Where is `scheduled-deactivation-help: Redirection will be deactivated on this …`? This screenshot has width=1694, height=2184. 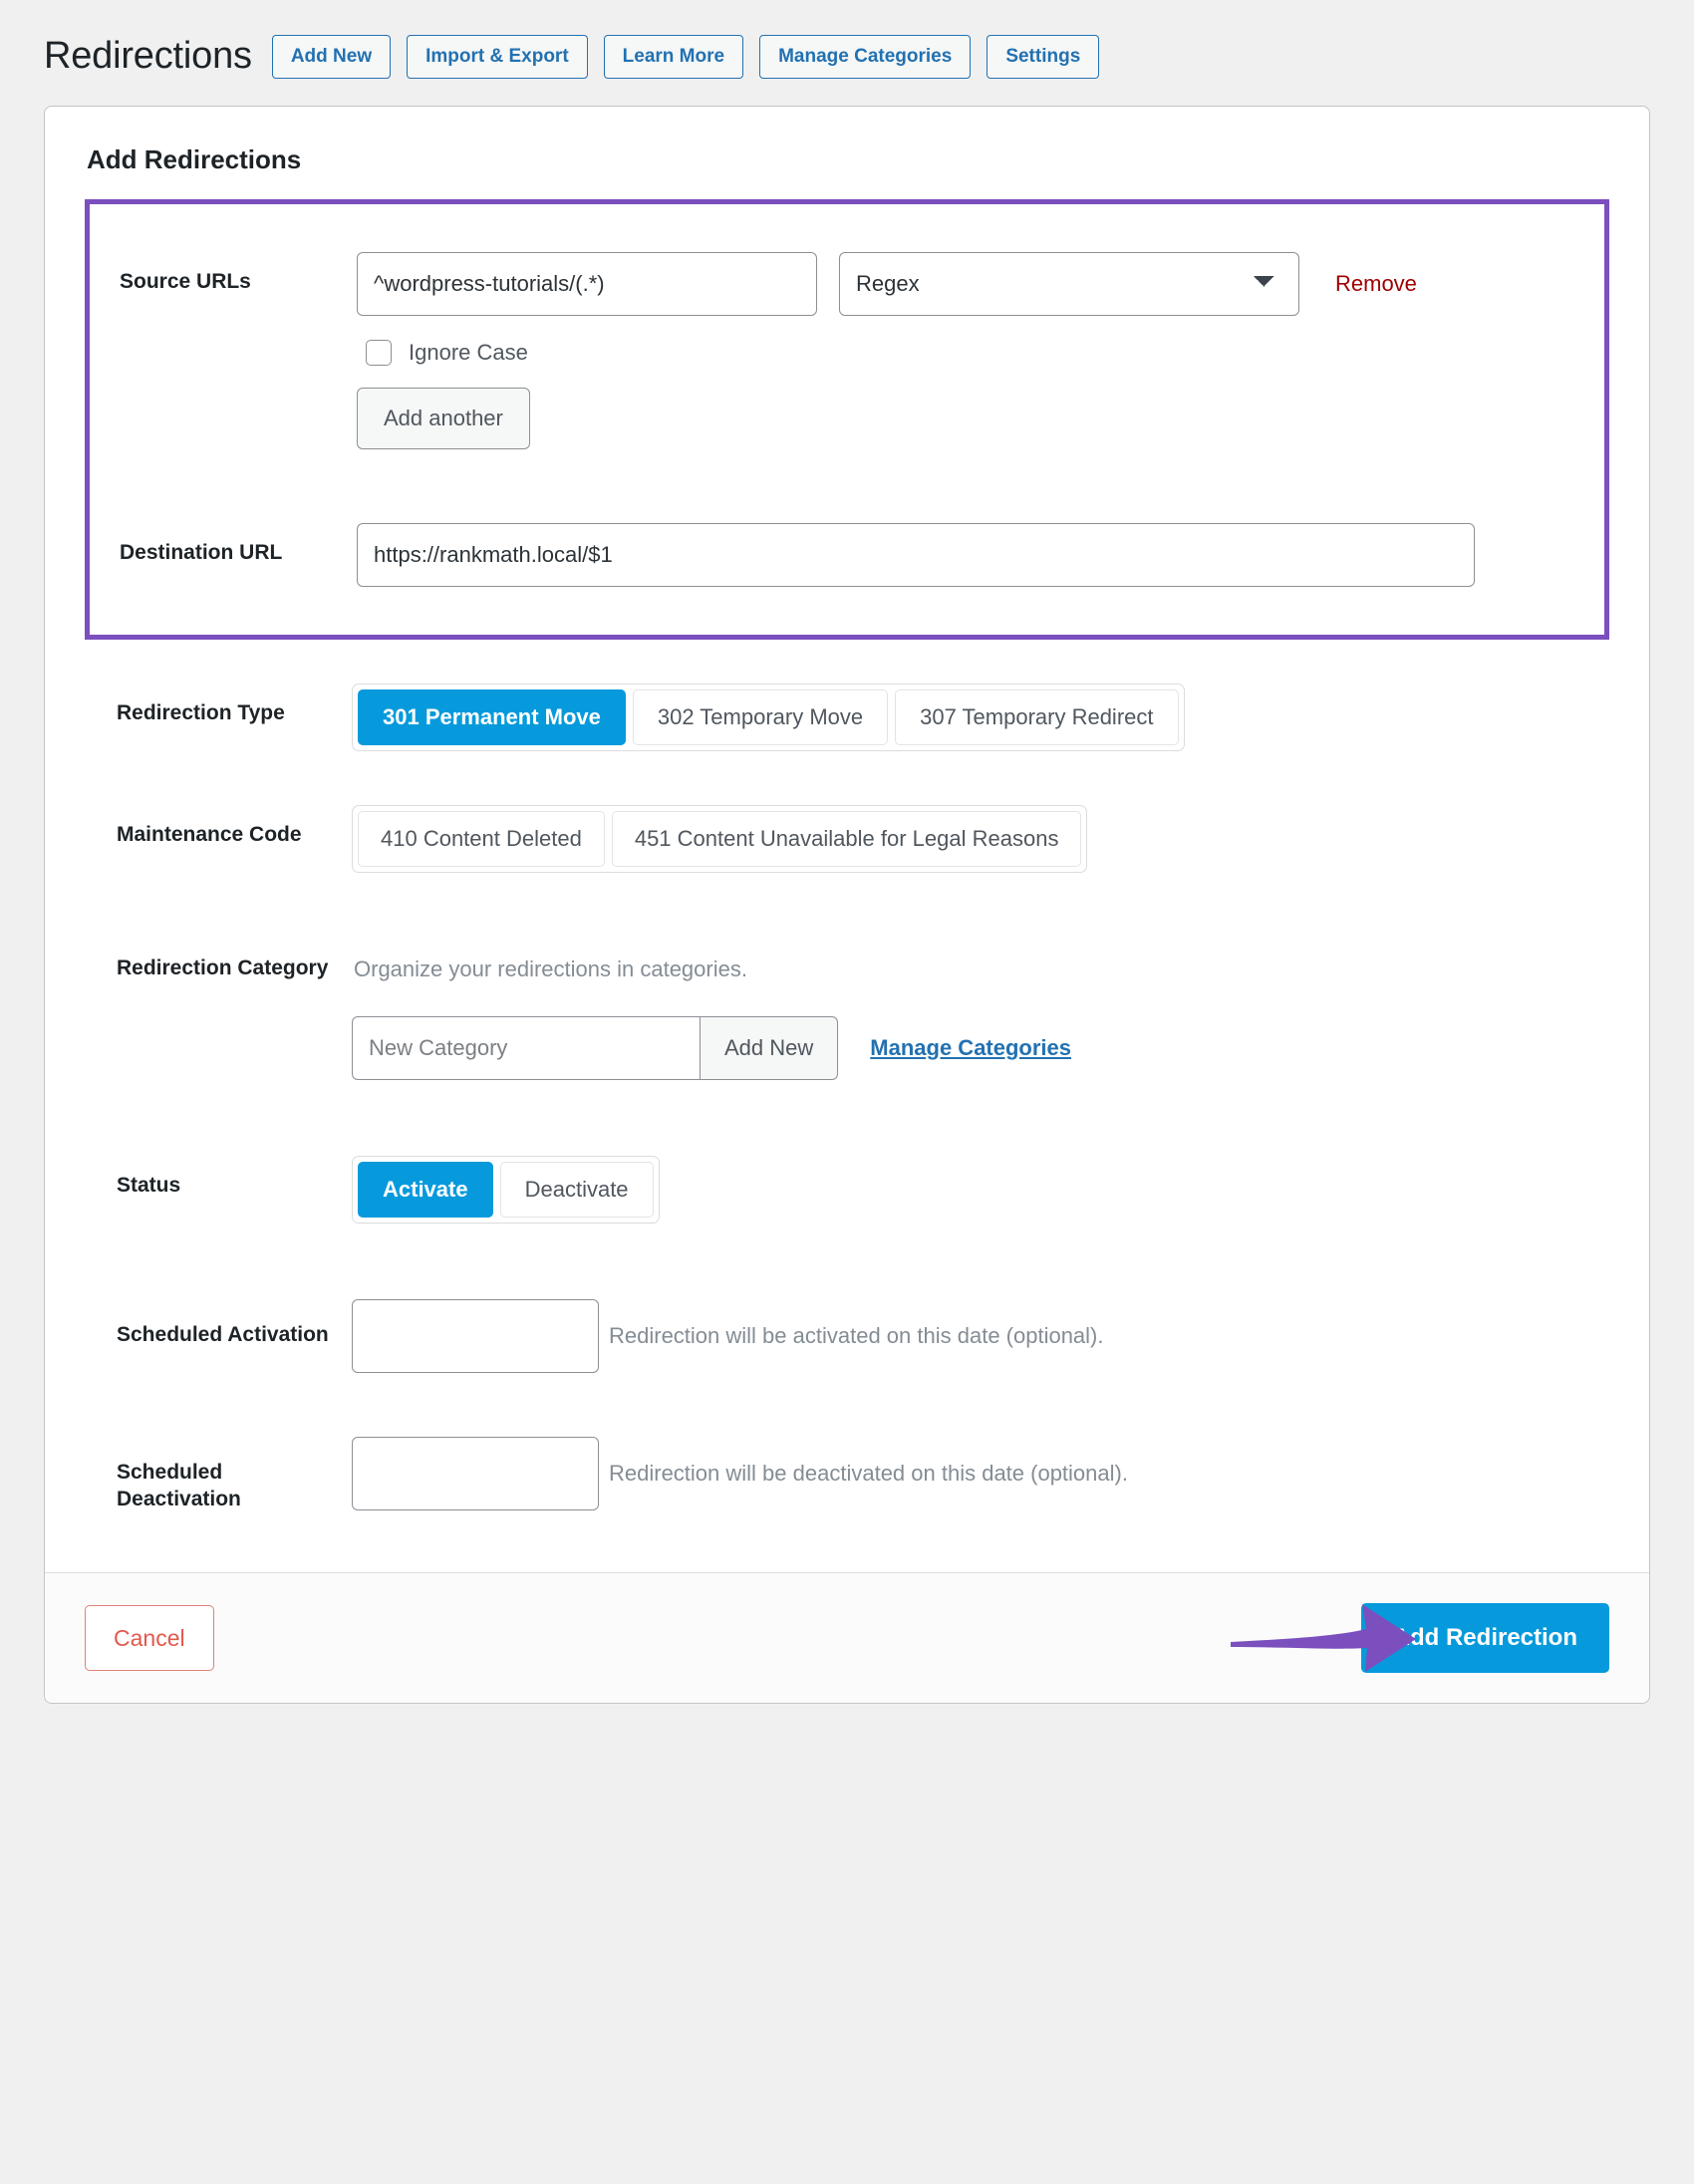 scheduled-deactivation-help: Redirection will be deactivated on this … is located at coordinates (868, 1473).